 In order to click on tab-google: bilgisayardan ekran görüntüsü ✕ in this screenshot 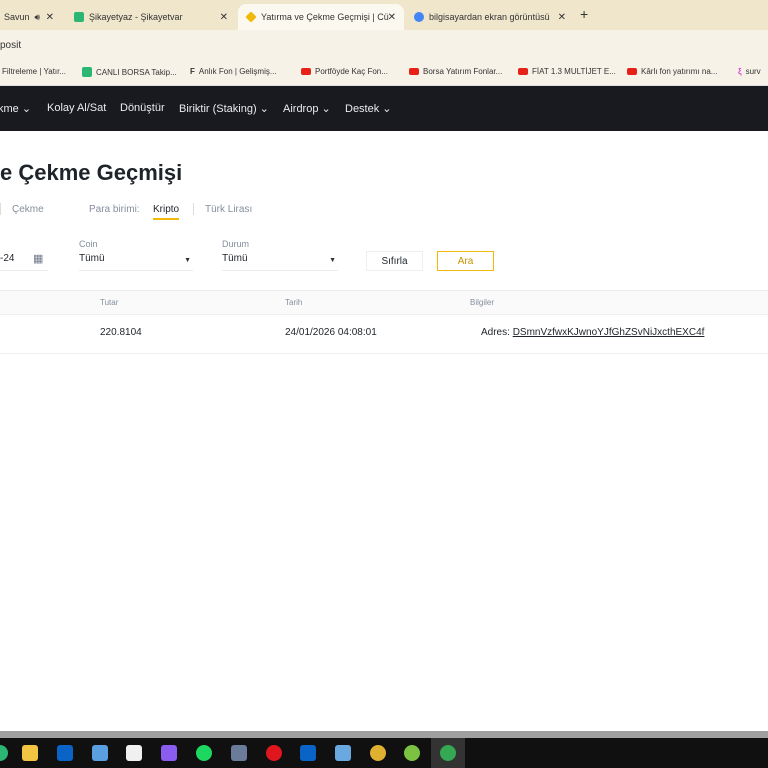, I will do `click(490, 17)`.